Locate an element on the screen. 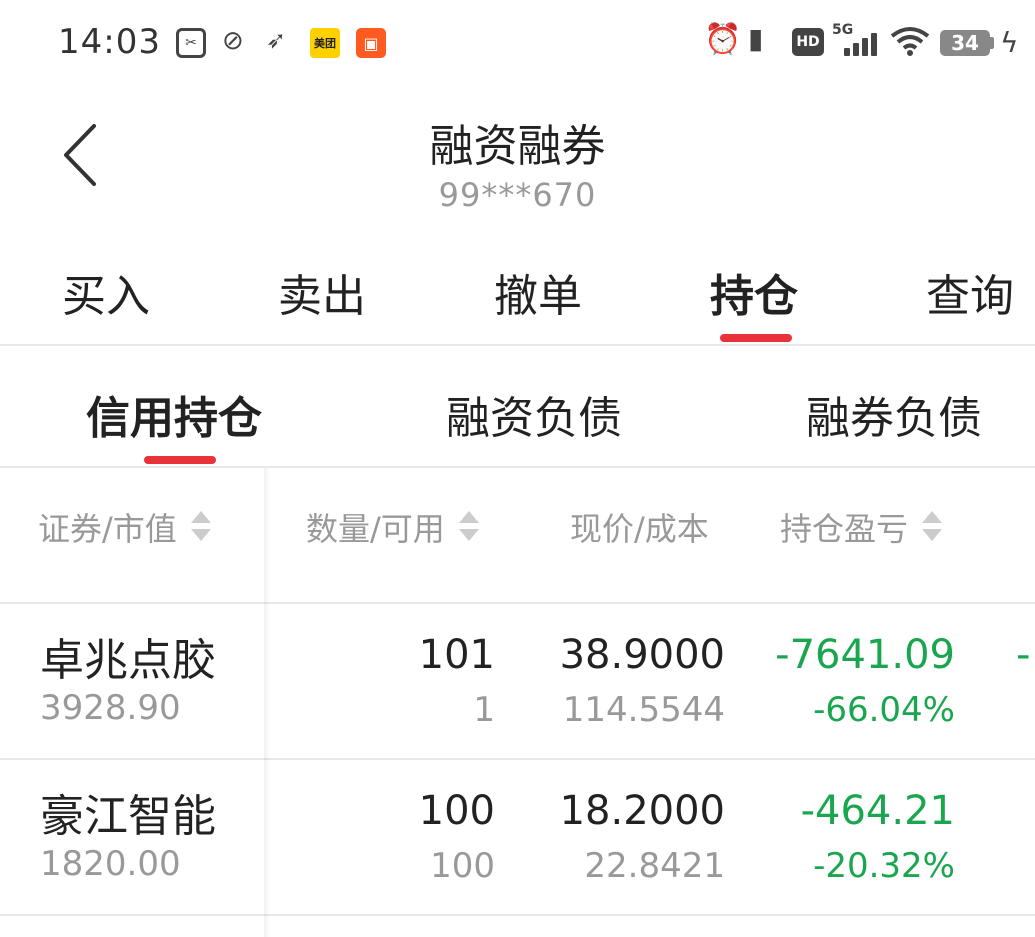 This screenshot has height=937, width=1035. meituan-app-icon: 美团 is located at coordinates (325, 43).